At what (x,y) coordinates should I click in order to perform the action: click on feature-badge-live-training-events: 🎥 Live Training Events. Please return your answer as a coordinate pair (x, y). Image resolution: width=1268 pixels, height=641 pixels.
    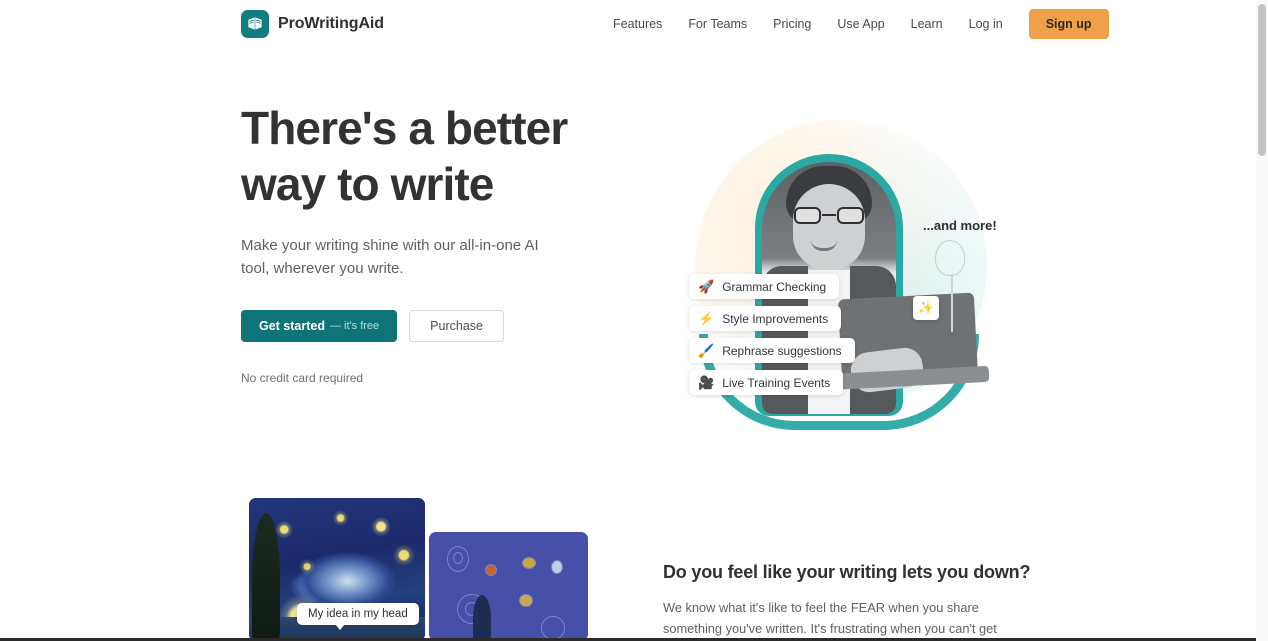
    Looking at the image, I should click on (766, 382).